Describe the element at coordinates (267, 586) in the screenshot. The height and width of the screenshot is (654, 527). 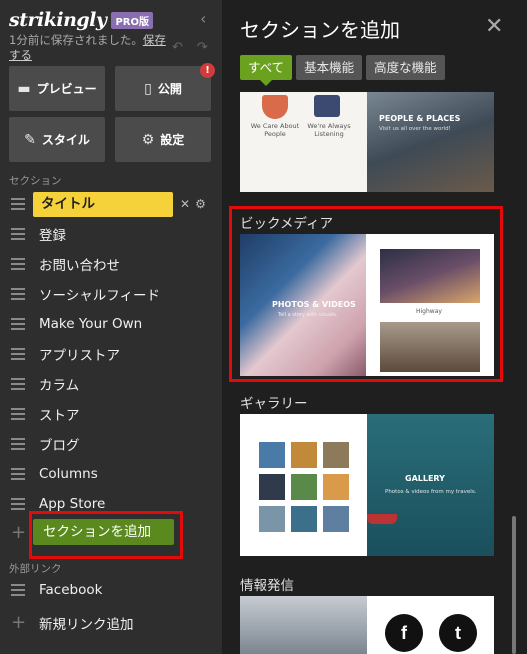
I see `category-title-social: 情報発信` at that location.